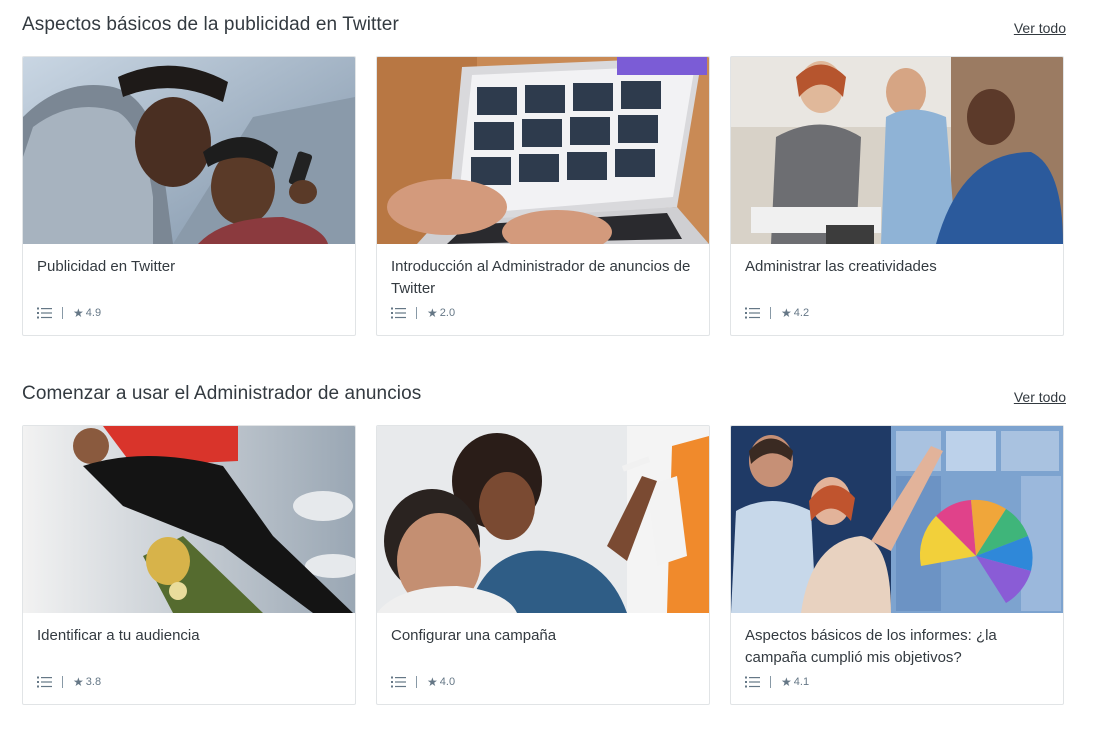 Image resolution: width=1100 pixels, height=740 pixels. What do you see at coordinates (841, 266) in the screenshot?
I see `course-title: Administrar las creatividades` at bounding box center [841, 266].